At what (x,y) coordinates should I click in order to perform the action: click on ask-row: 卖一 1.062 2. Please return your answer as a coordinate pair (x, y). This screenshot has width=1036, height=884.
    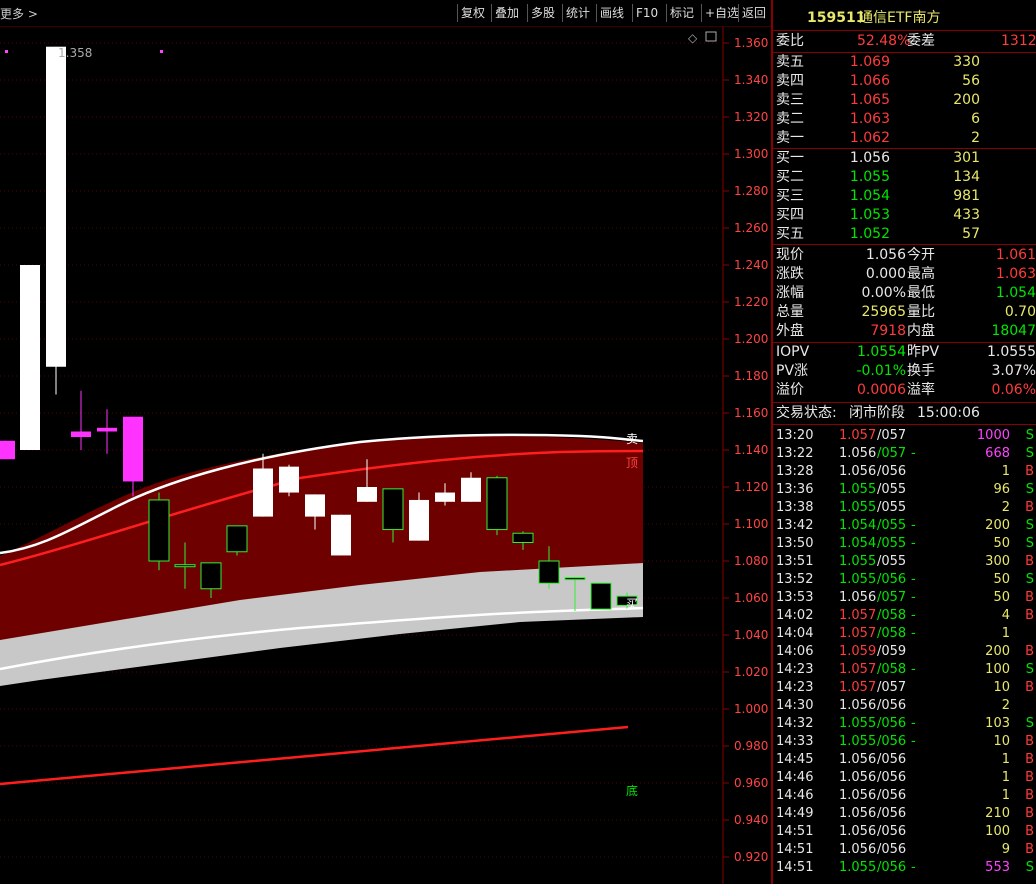
    Looking at the image, I should click on (904, 138).